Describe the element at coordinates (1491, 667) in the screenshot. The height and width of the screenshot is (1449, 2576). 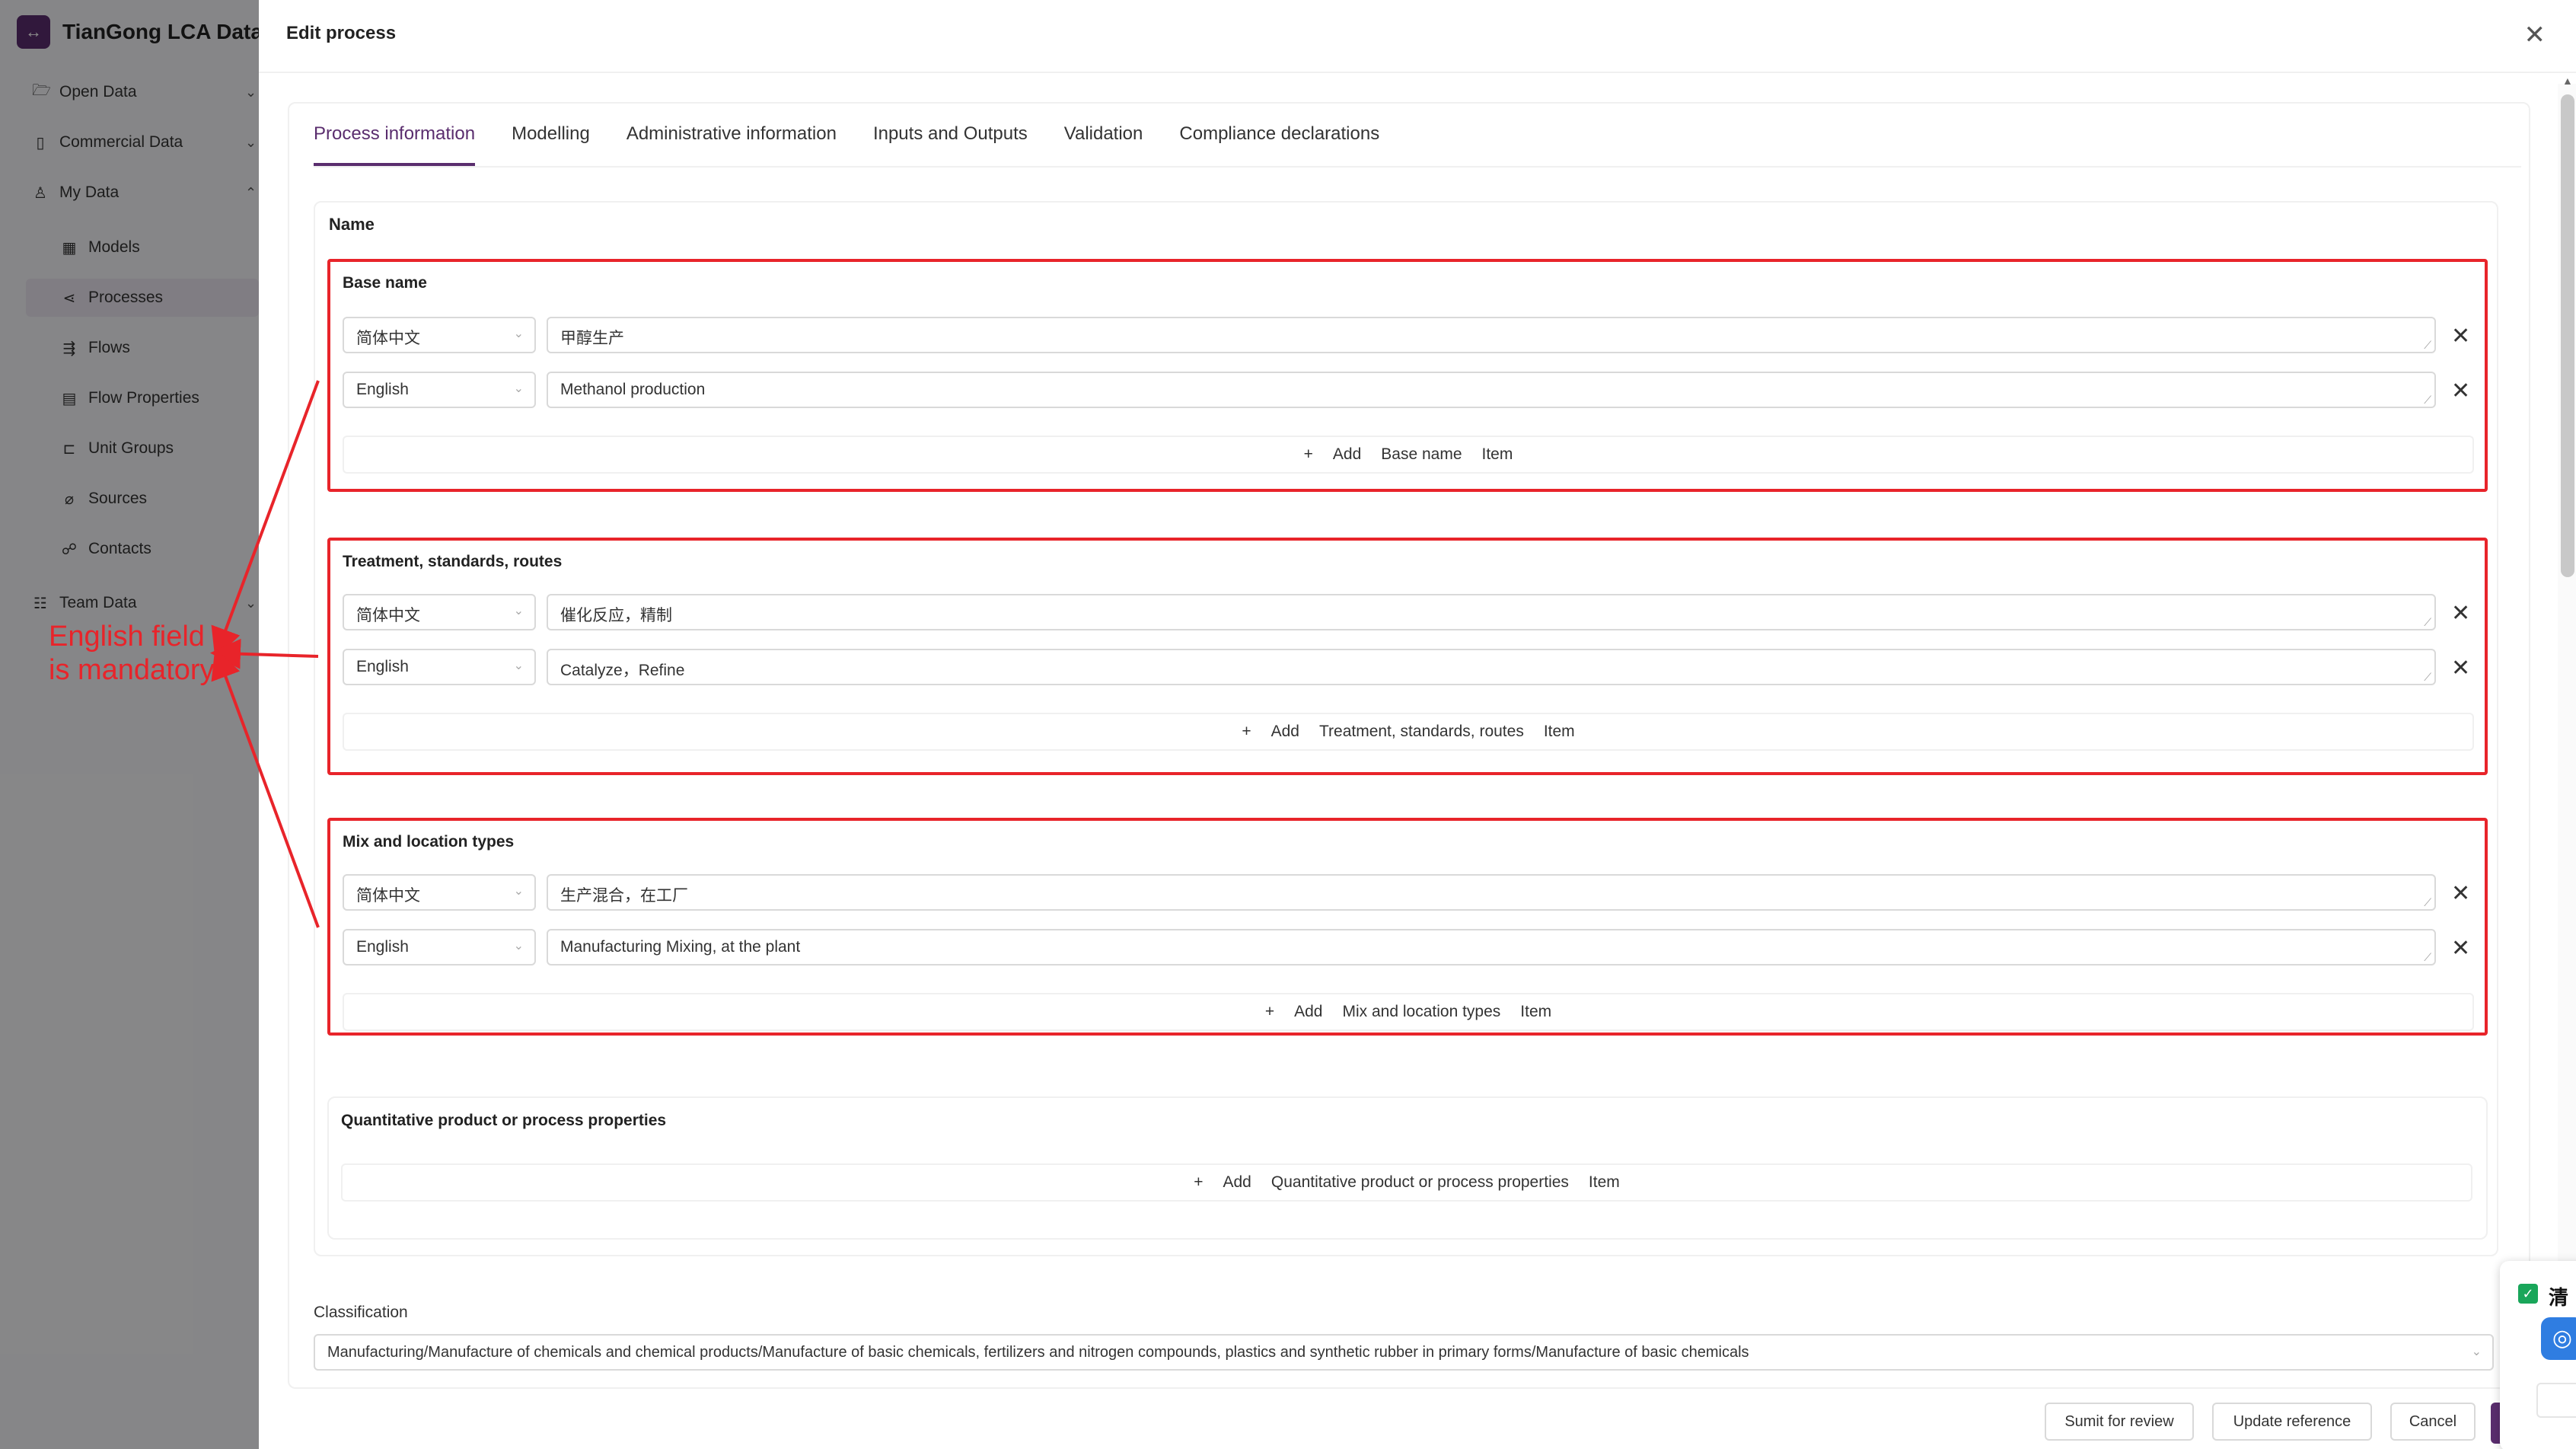
I see `treatment-input-en: Catalyze，Refine ⟋` at that location.